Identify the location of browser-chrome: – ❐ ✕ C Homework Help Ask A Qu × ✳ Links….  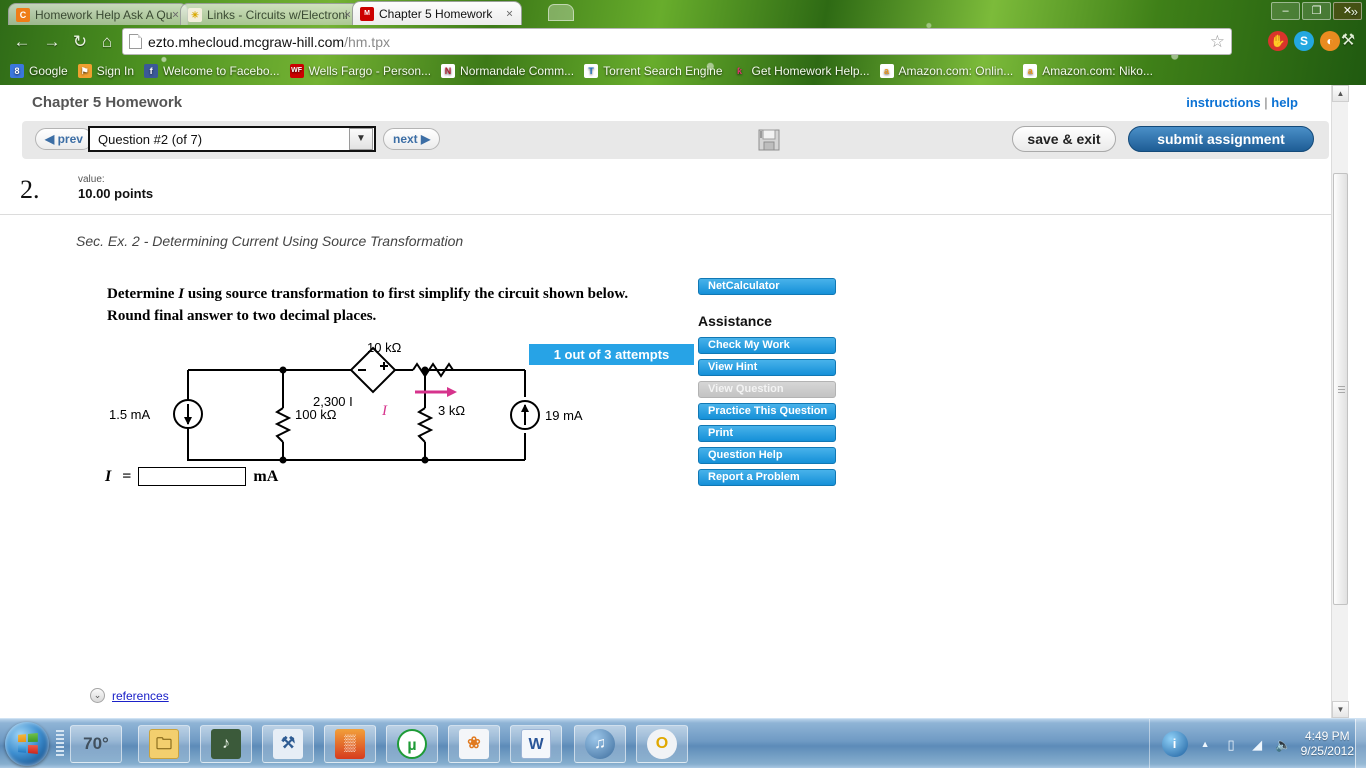
(683, 42).